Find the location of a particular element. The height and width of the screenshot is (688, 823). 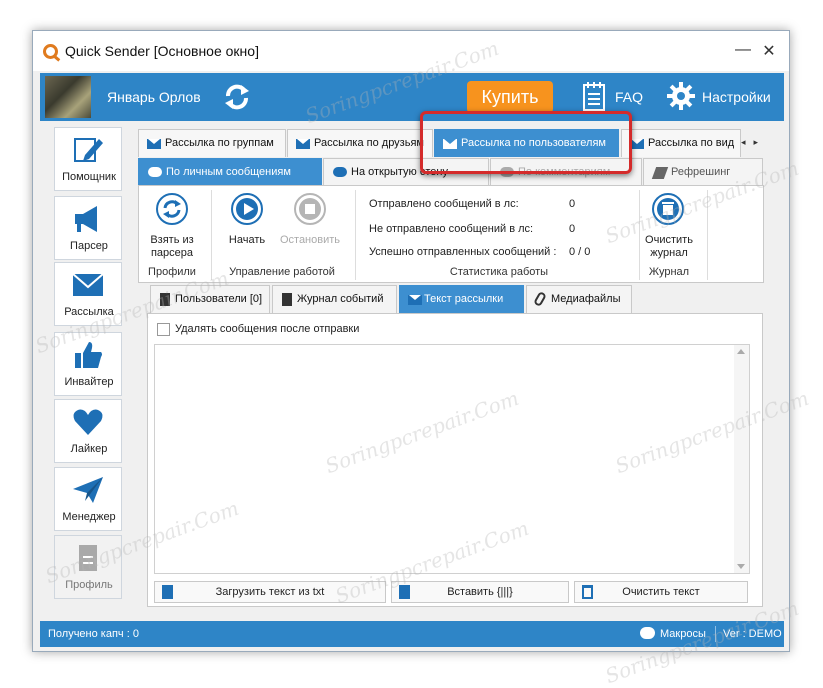

clear-journal-button: Очистить журнал is located at coordinates (669, 247).